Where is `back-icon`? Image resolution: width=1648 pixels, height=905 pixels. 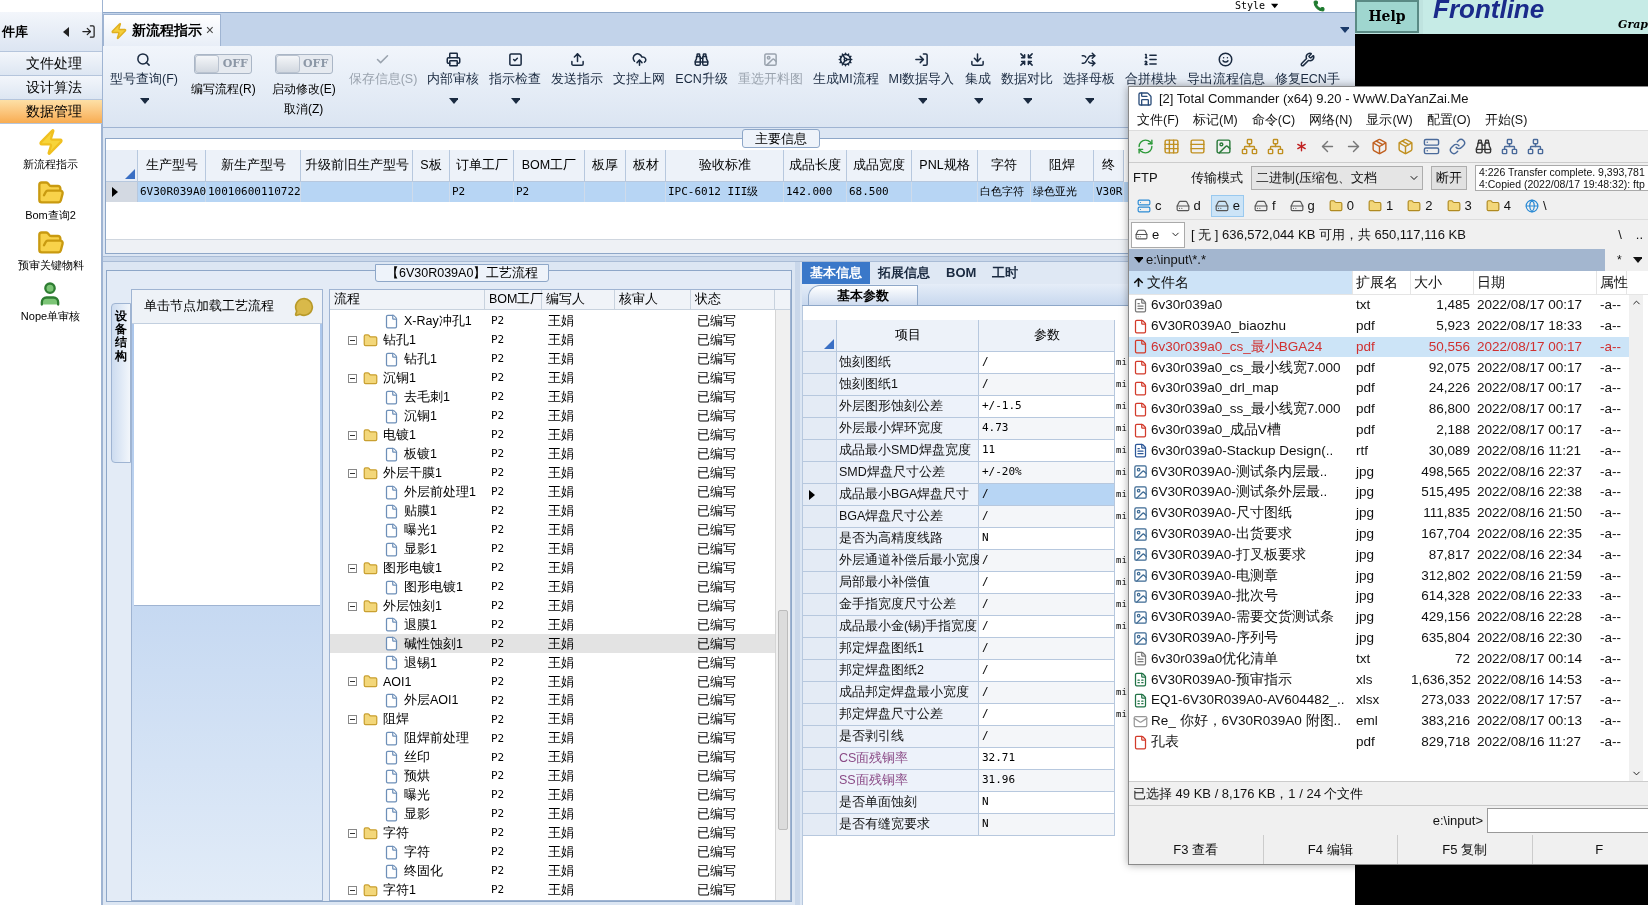
back-icon is located at coordinates (1327, 146).